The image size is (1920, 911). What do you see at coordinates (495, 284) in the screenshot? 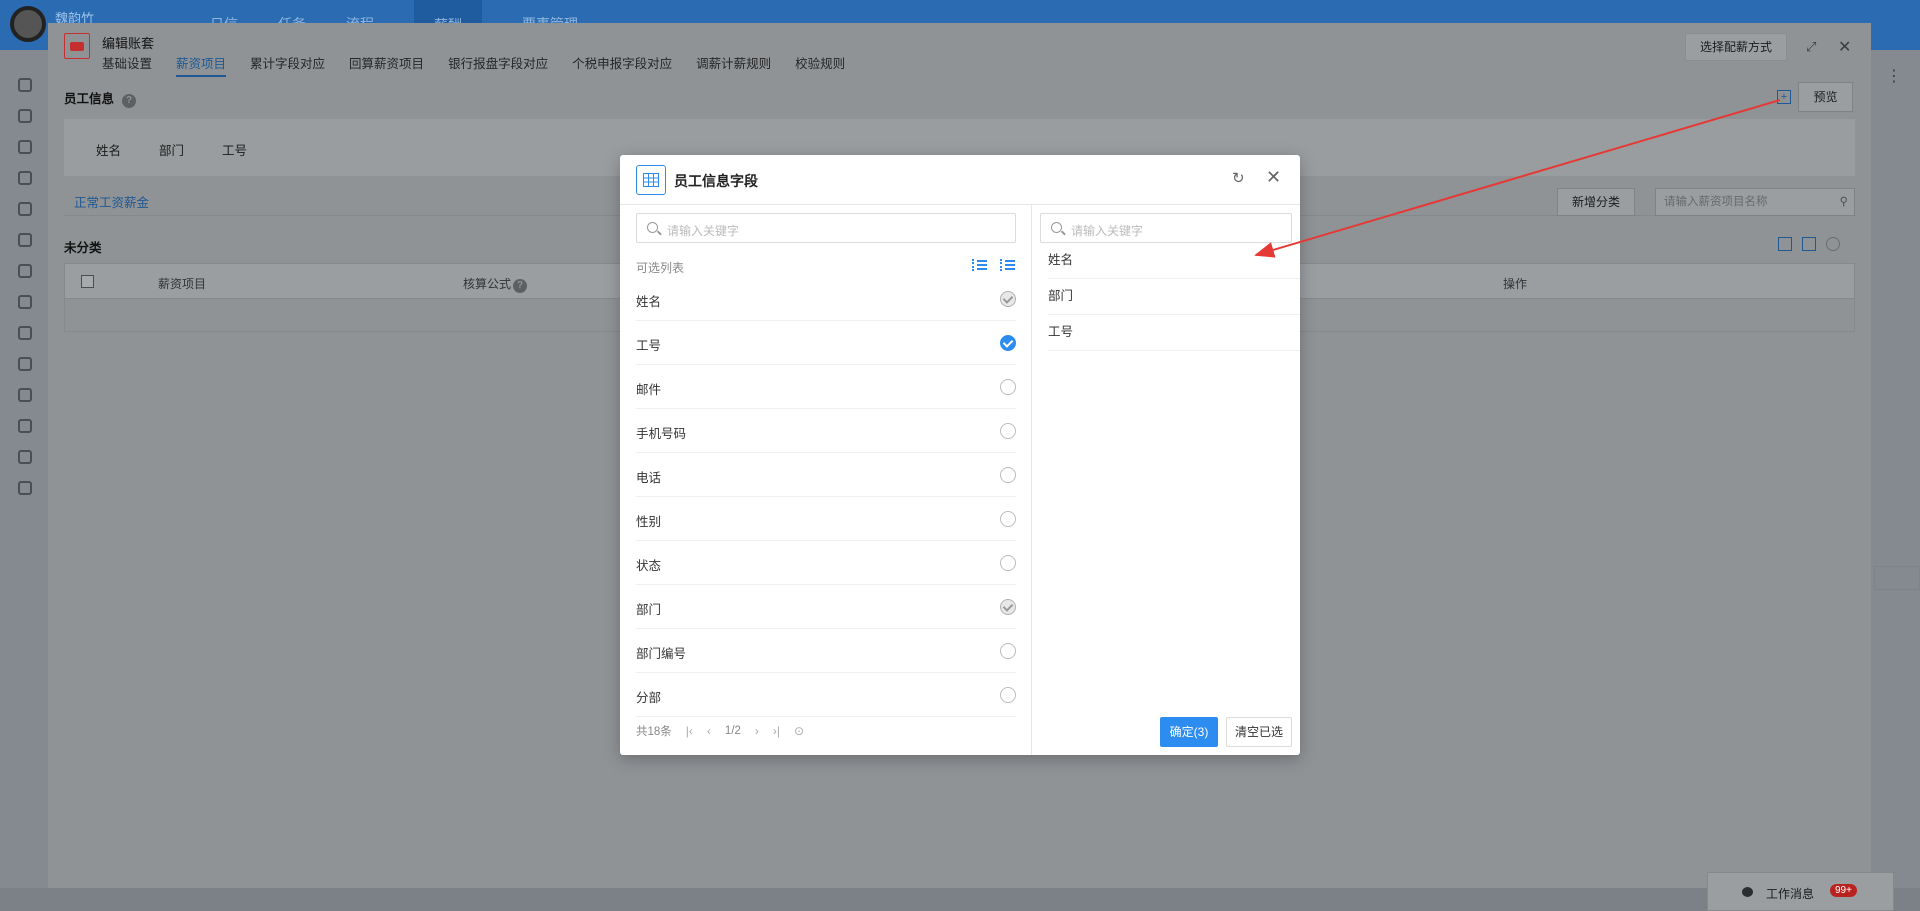
I see `col-formula: 核算公式?` at bounding box center [495, 284].